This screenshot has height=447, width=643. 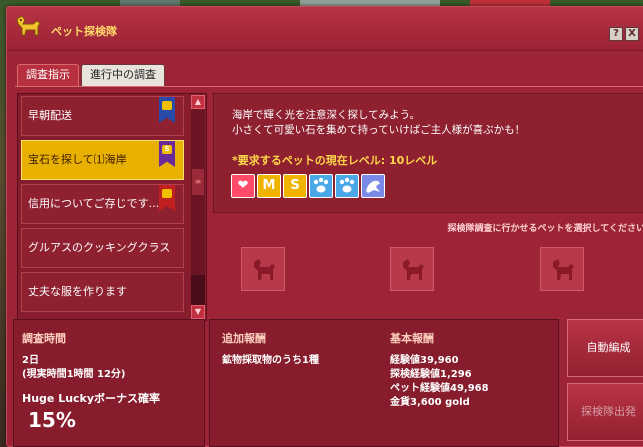 I want to click on close-button: X, so click(x=632, y=34).